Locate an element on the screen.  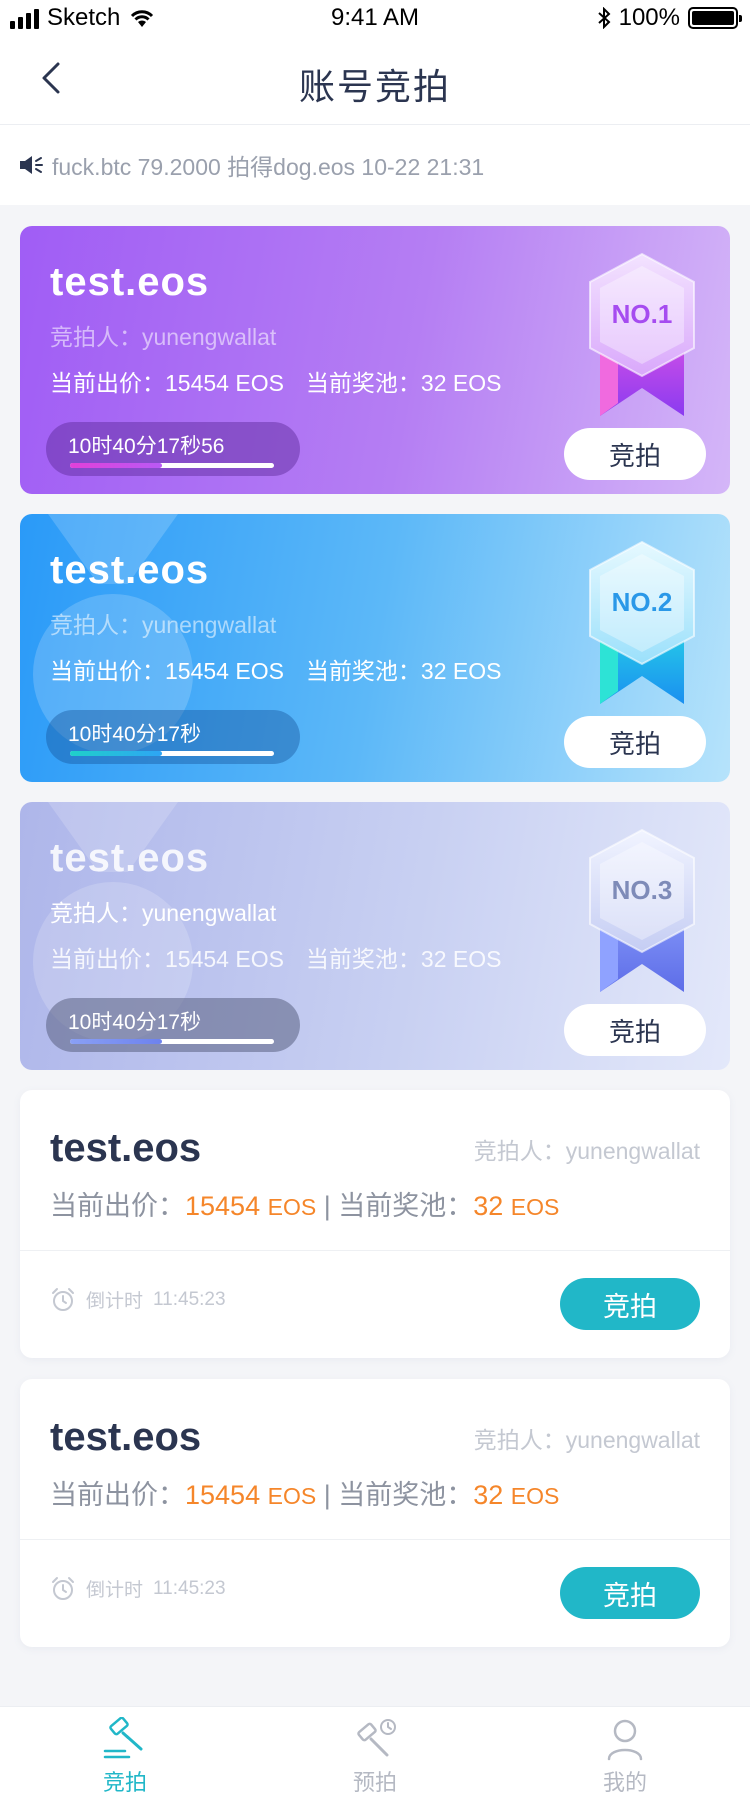
tab-label: 我的 is located at coordinates (624, 1782).